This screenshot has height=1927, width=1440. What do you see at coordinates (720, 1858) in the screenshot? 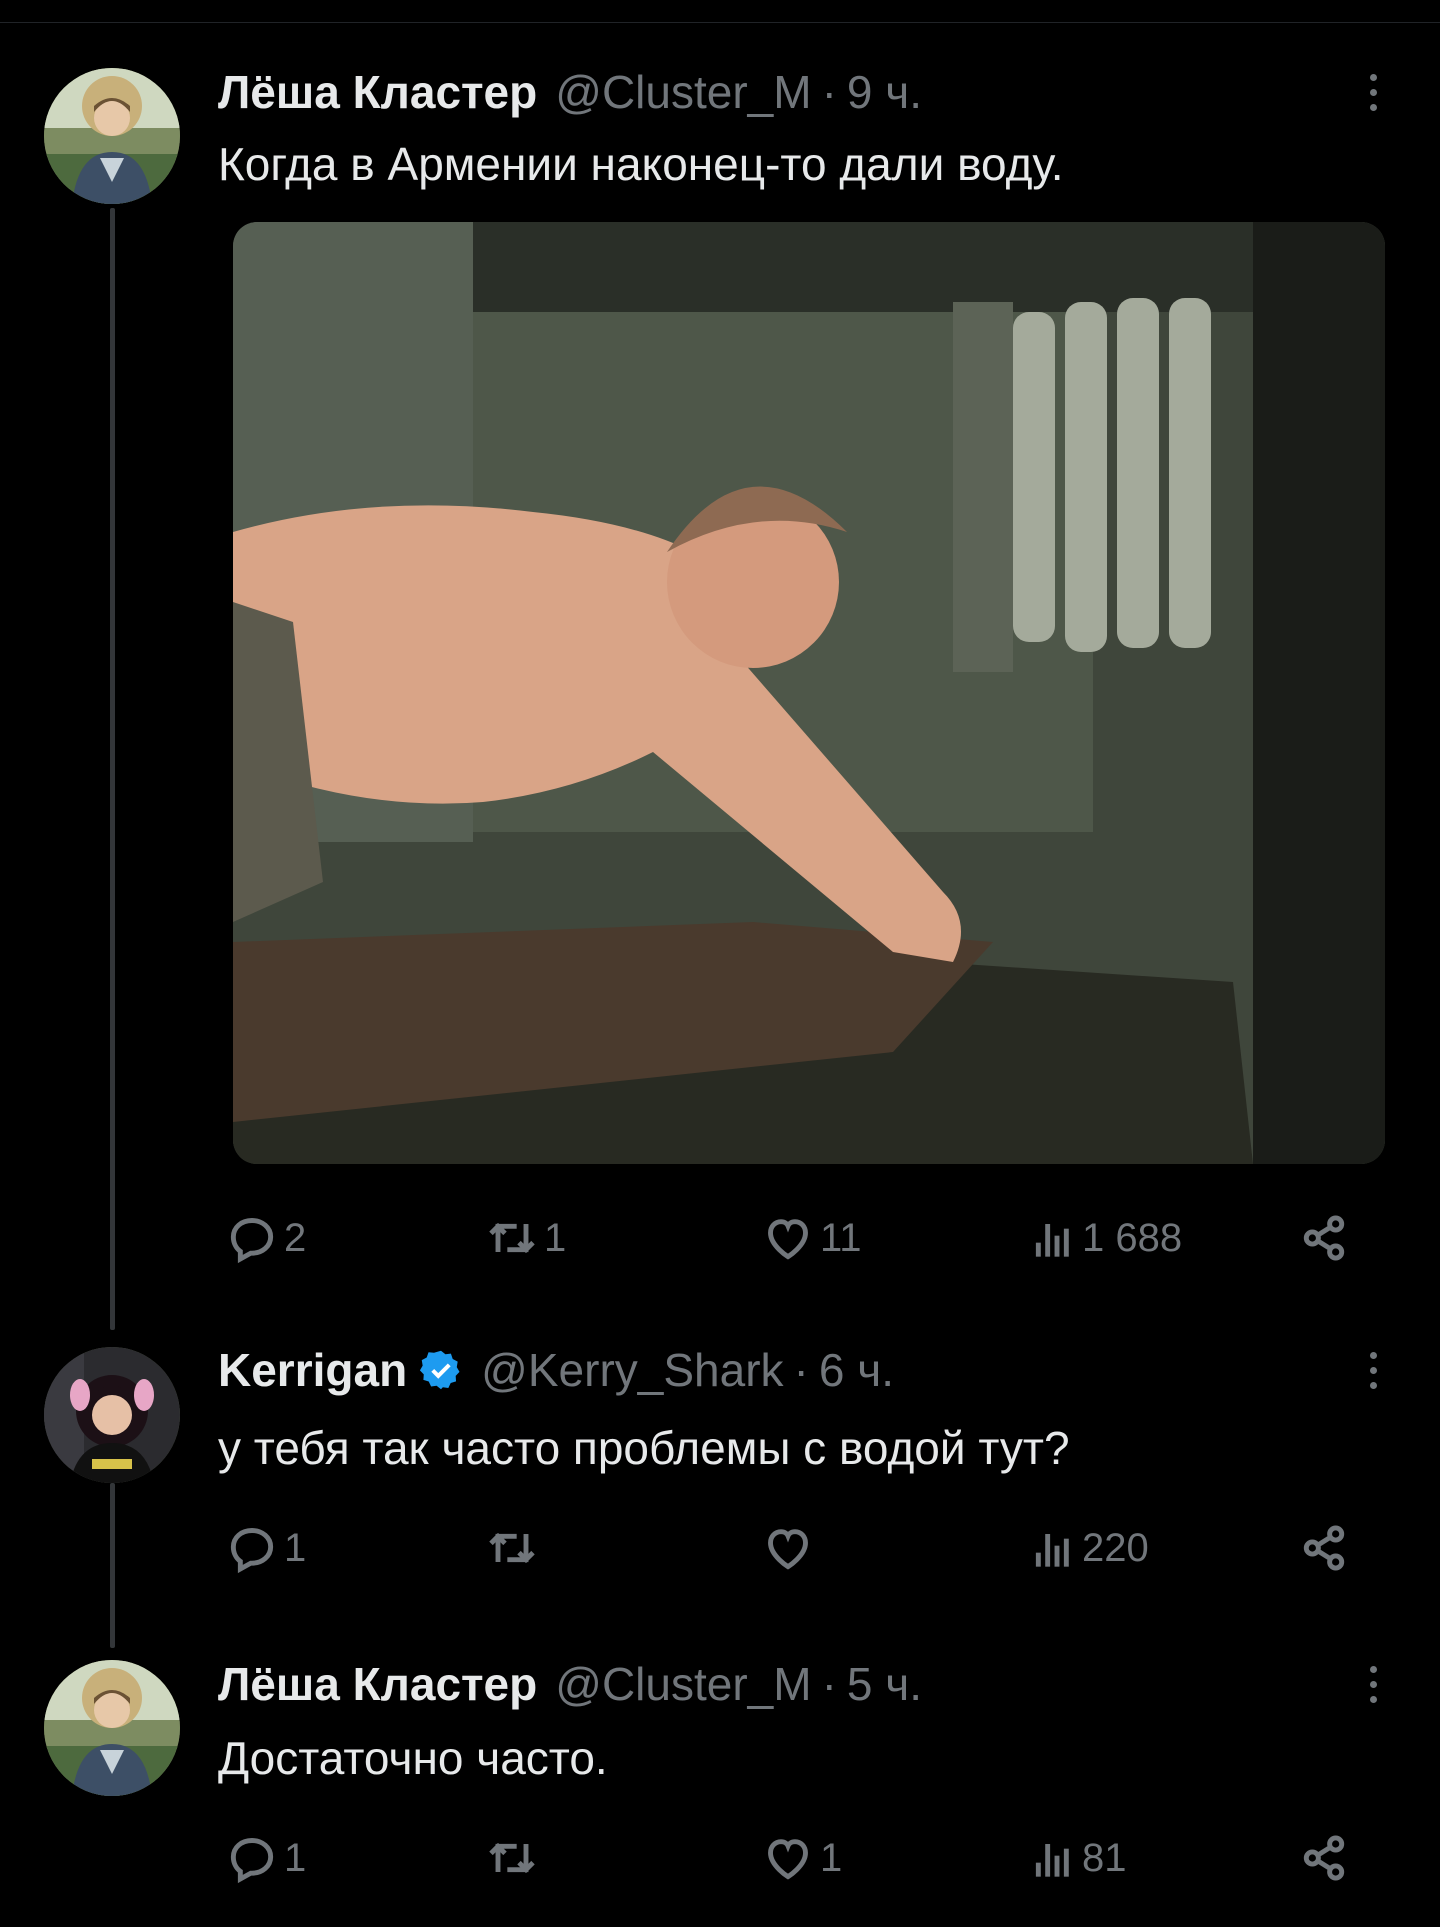
I see `tweet-actions: 1 1 81` at bounding box center [720, 1858].